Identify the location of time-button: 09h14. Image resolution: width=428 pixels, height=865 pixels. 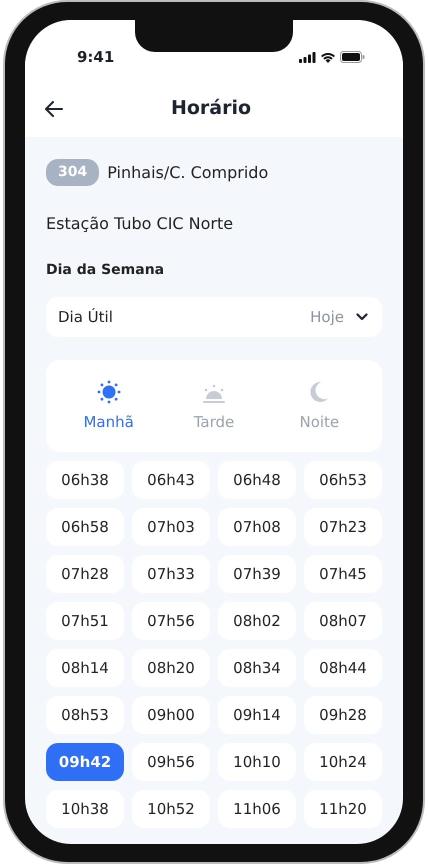
(257, 715).